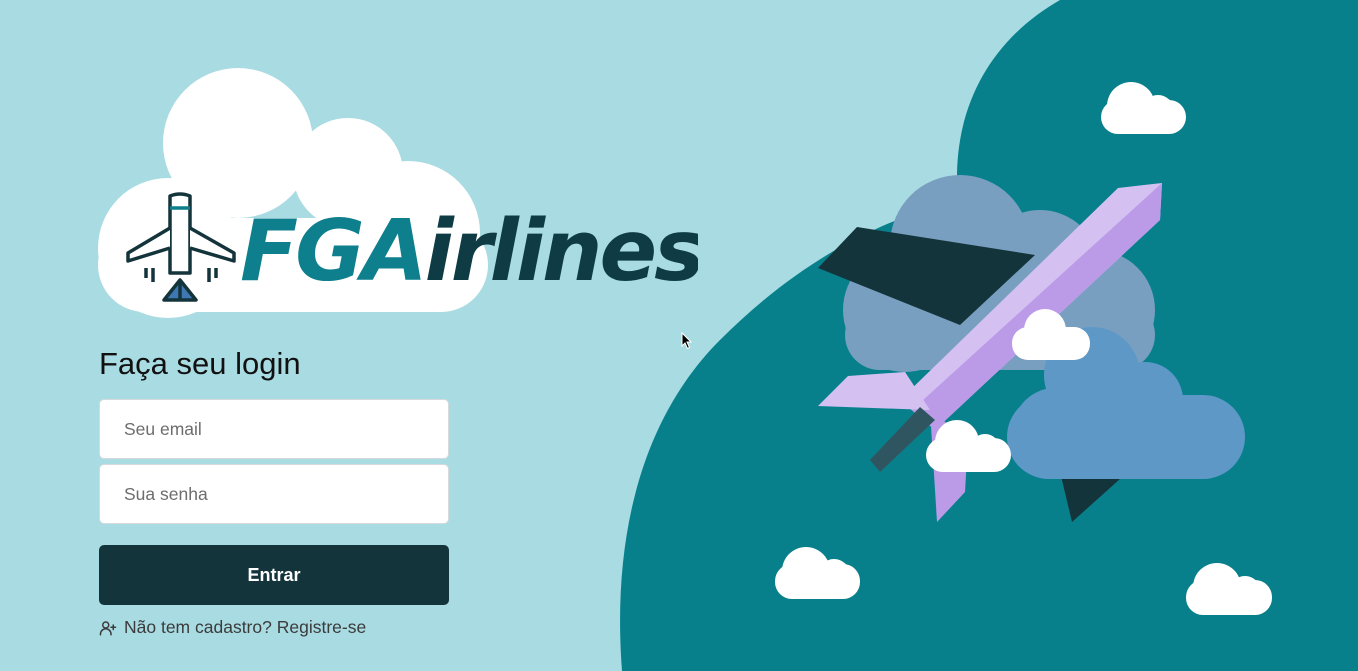  Describe the element at coordinates (200, 363) in the screenshot. I see `login-heading: Faça seu login` at that location.